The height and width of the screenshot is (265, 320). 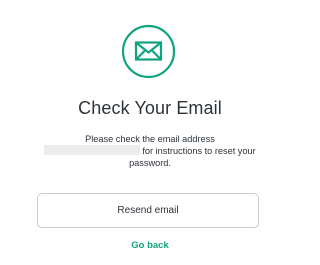 What do you see at coordinates (199, 151) in the screenshot?
I see `message-line-2-text: for instructions to reset your` at bounding box center [199, 151].